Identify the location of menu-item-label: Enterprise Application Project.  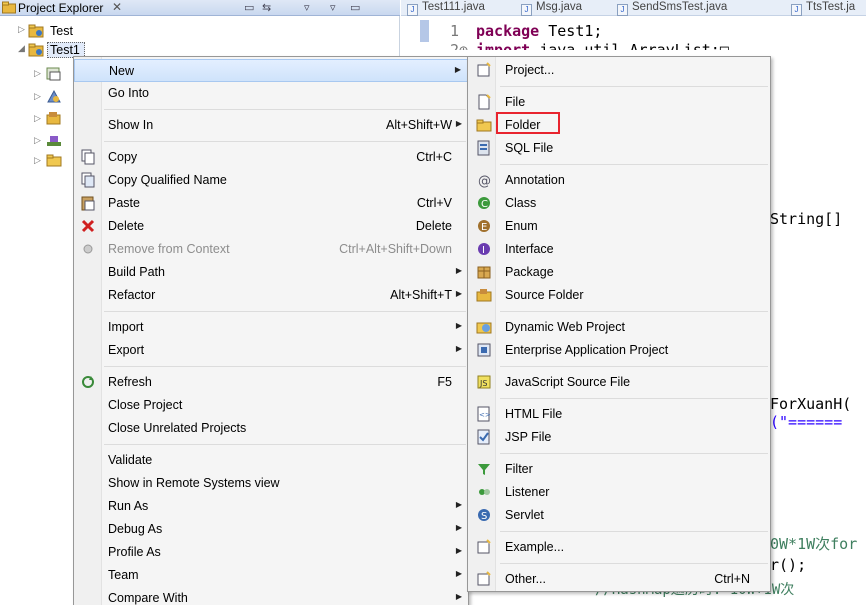
(587, 350).